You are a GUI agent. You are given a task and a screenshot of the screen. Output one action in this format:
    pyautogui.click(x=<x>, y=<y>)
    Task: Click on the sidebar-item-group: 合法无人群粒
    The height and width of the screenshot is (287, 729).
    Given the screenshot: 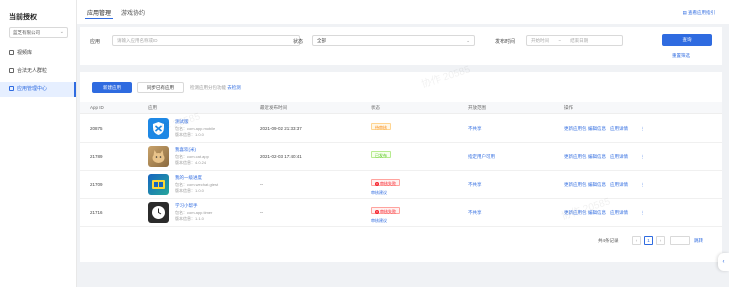 What is the action you would take?
    pyautogui.click(x=38, y=71)
    